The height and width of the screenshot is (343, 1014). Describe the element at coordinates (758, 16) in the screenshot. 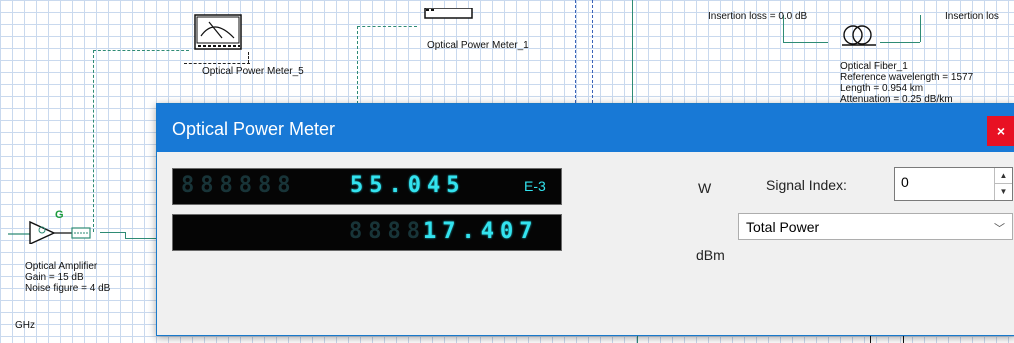

I see `insertion-loss-label: Insertion loss = 0.0 dB` at that location.